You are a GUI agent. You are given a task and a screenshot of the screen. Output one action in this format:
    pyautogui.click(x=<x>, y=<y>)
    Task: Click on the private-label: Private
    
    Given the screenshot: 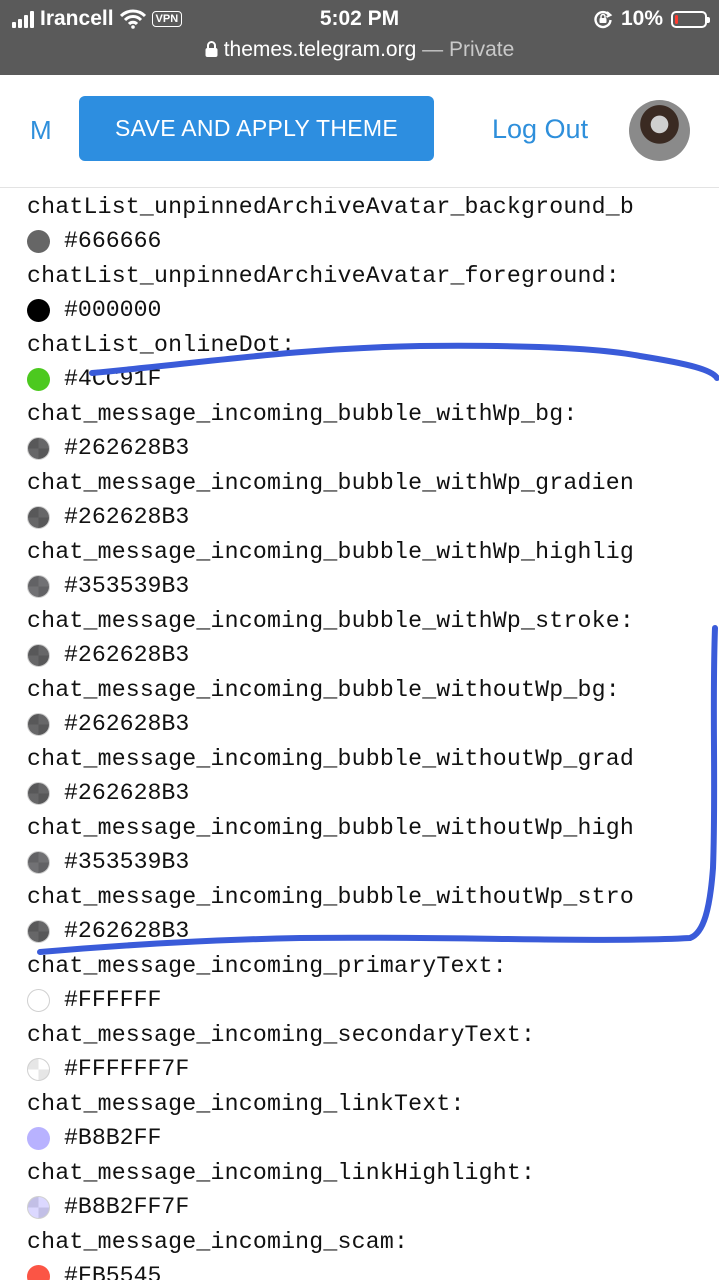 What is the action you would take?
    pyautogui.click(x=481, y=49)
    